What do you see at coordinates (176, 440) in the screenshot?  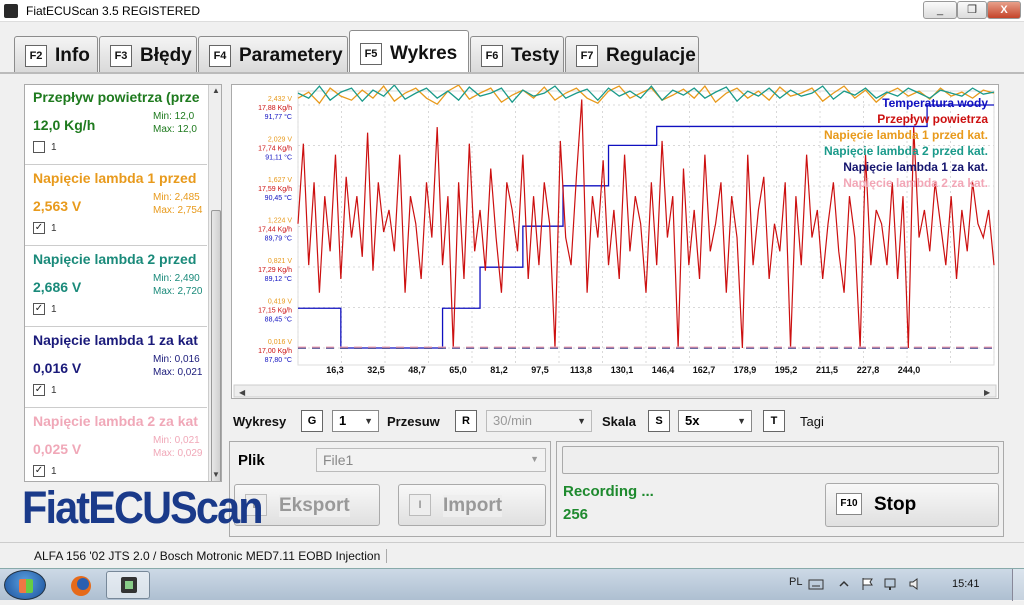 I see `param-min: Min: 0,021` at bounding box center [176, 440].